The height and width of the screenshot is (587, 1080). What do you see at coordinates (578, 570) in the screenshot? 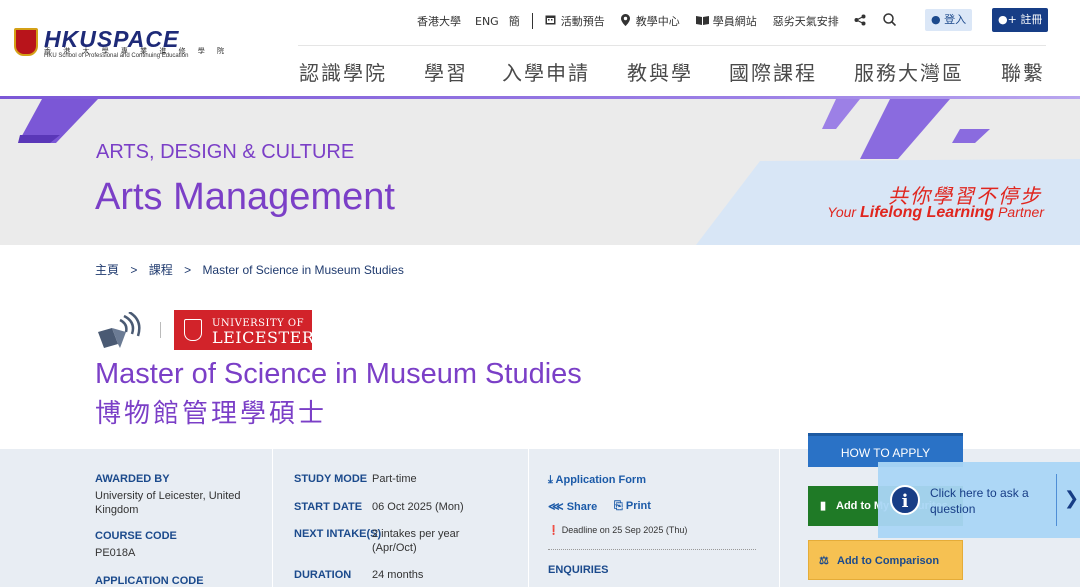
I see `enquiries-heading: ENQUIRIES` at bounding box center [578, 570].